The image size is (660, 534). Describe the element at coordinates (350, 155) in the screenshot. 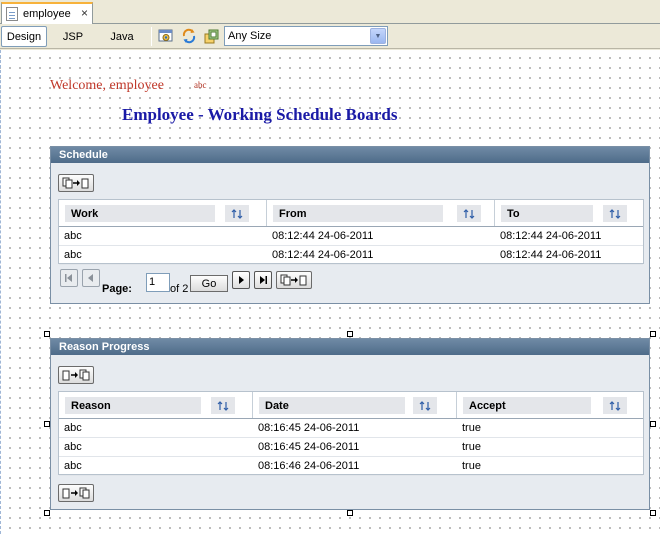

I see `schedule-panel-title: Schedule` at that location.